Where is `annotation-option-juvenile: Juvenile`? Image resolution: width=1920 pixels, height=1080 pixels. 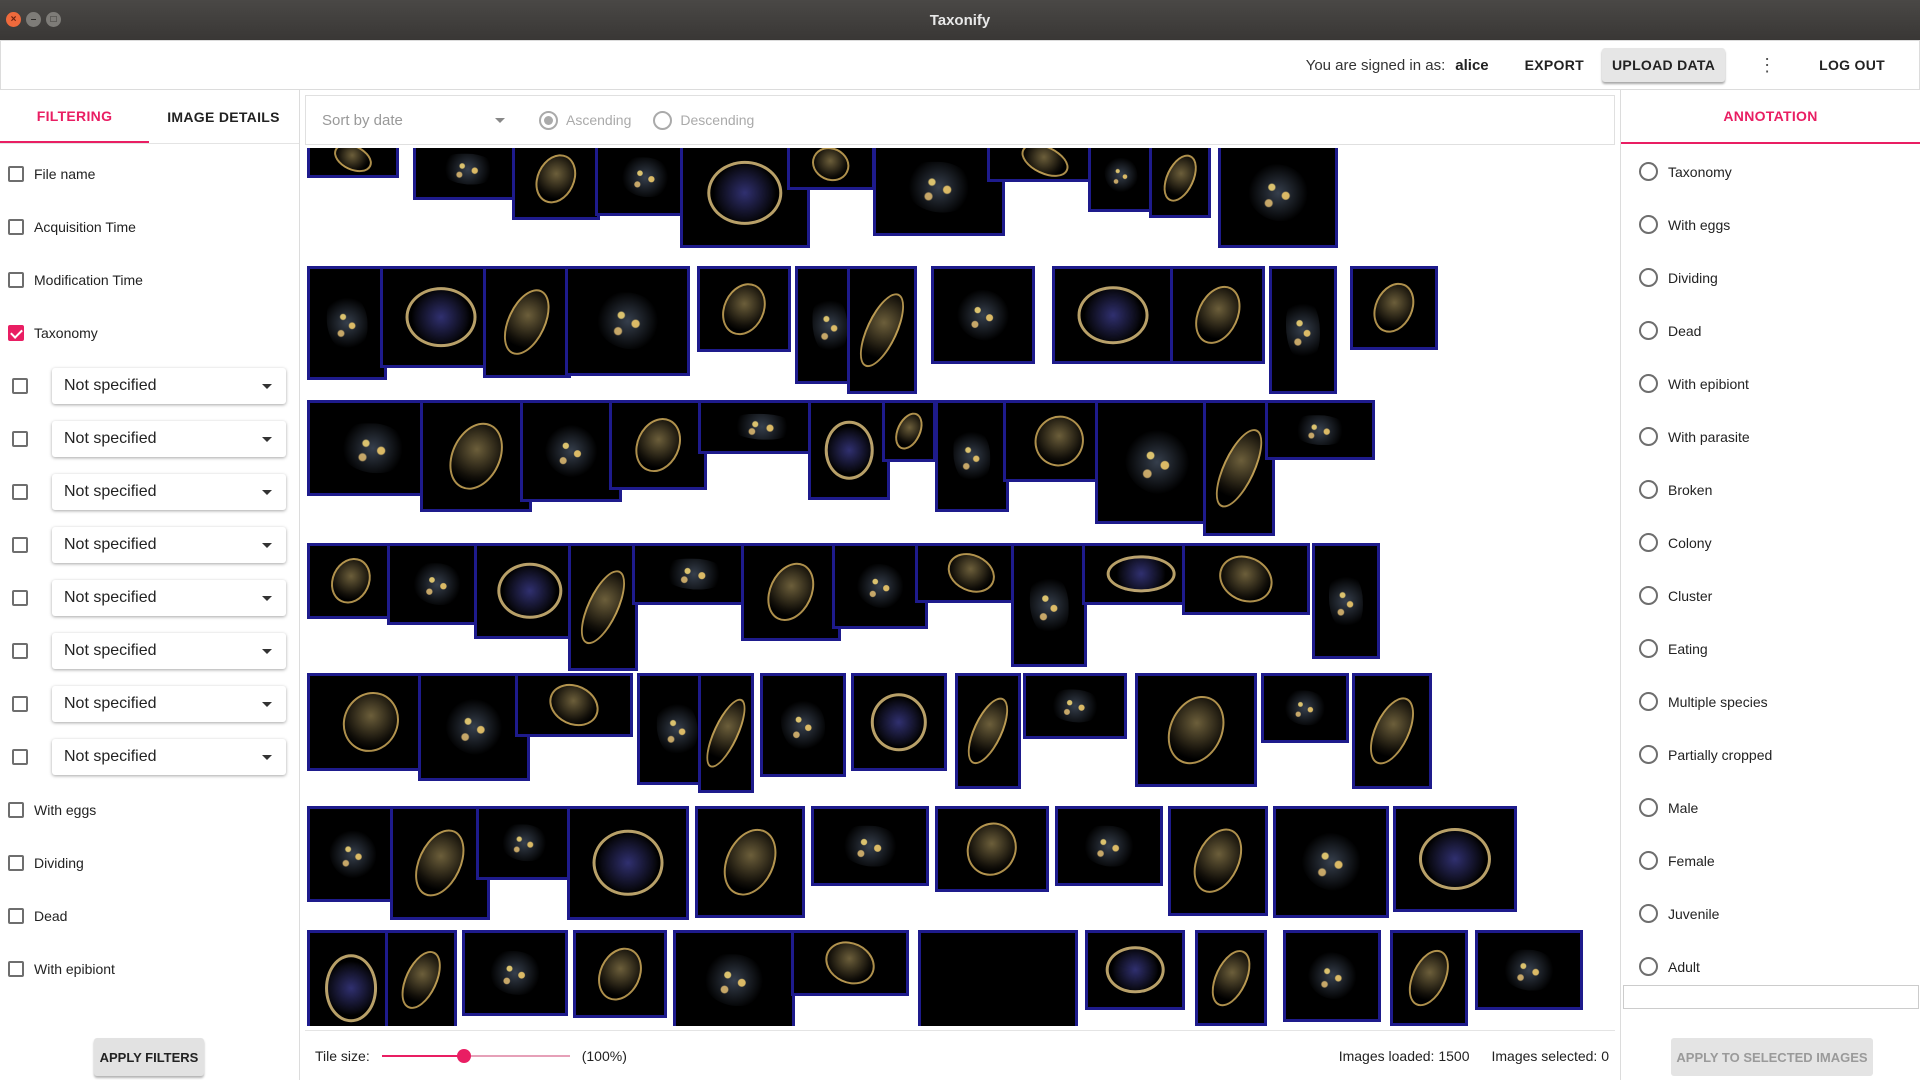
annotation-option-juvenile: Juvenile is located at coordinates (1679, 913).